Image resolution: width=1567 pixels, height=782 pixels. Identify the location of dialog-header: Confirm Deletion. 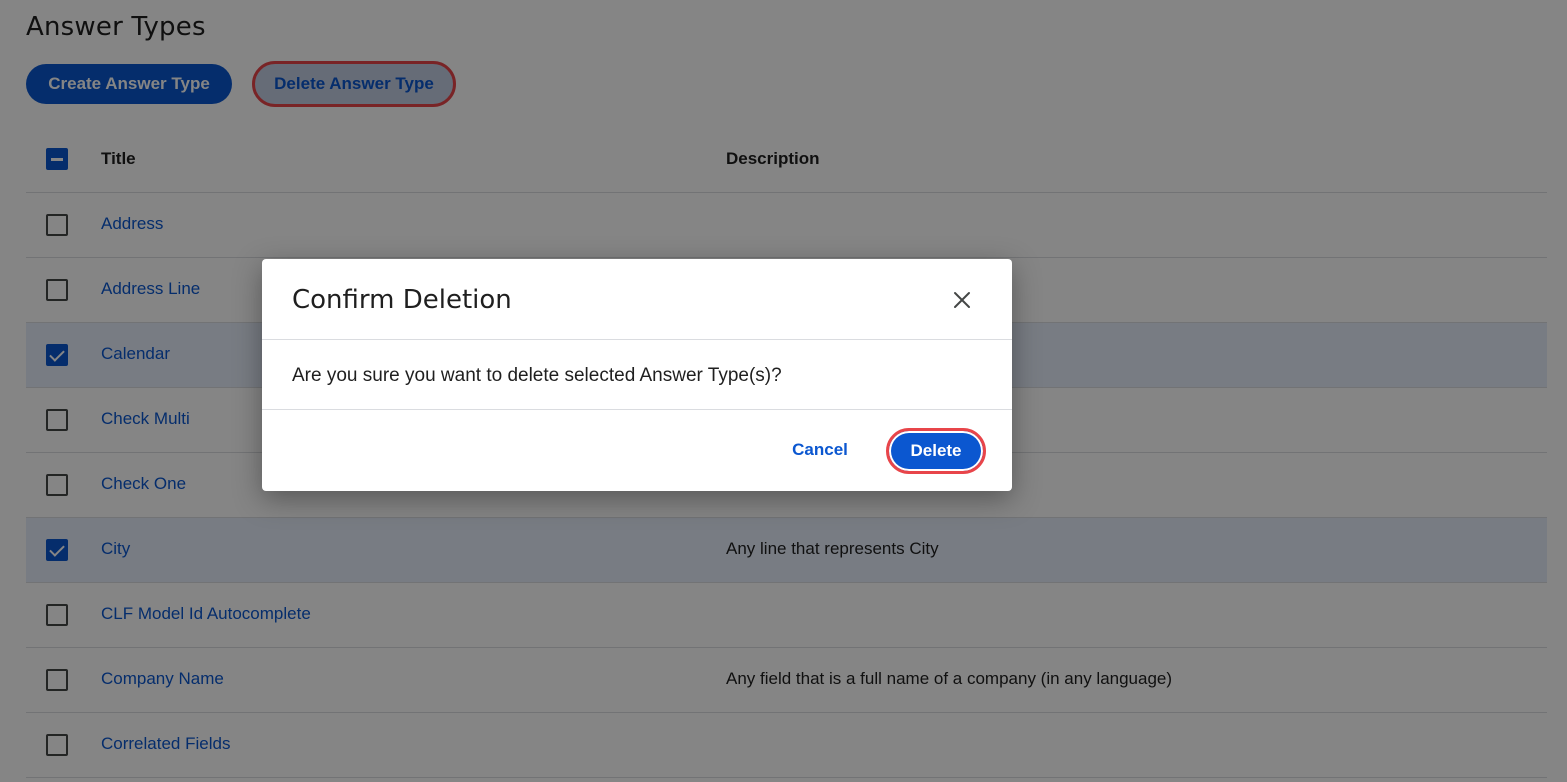
(637, 299).